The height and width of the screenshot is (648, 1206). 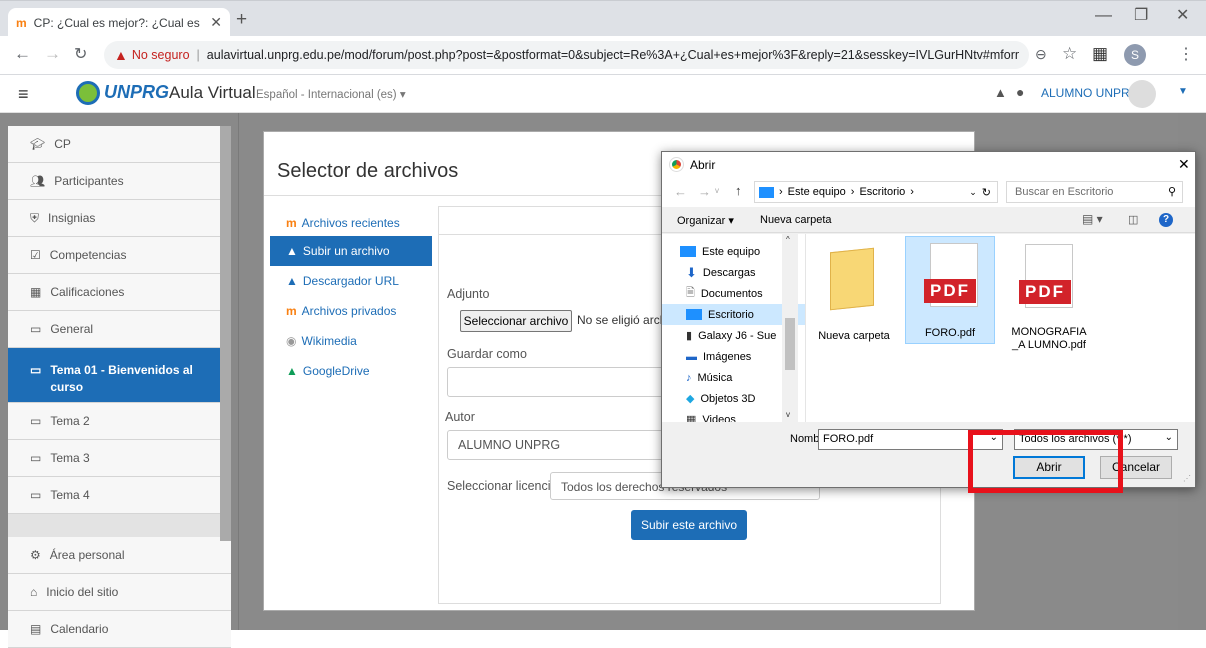 I want to click on repo-descargador-url: ▲ Descargador URL, so click(x=351, y=281).